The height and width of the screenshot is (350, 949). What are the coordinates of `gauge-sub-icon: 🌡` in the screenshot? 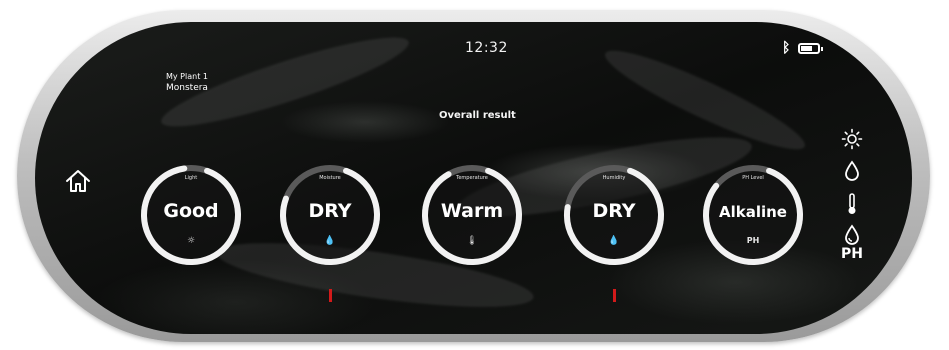 It's located at (472, 241).